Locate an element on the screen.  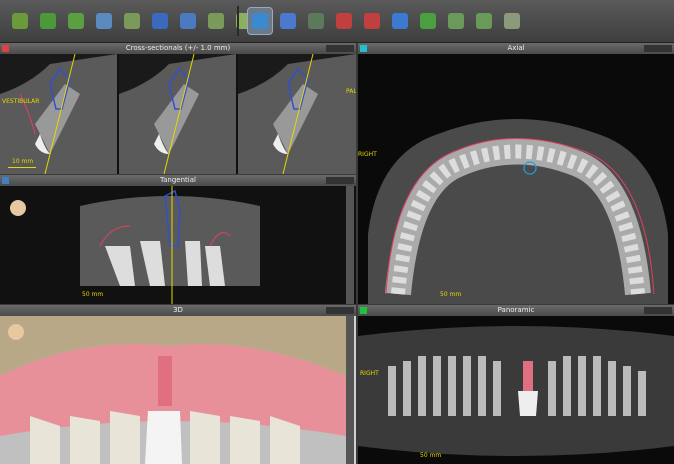
implant-blue-icon is located at coordinates (104, 21).